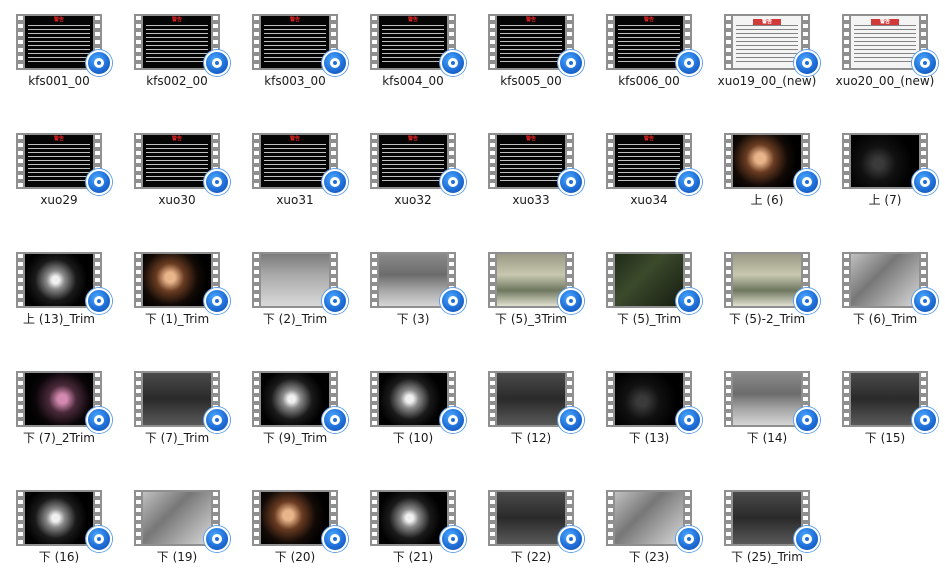 This screenshot has height=582, width=945. I want to click on file-item: 下 (5)-2_Trim, so click(767, 292).